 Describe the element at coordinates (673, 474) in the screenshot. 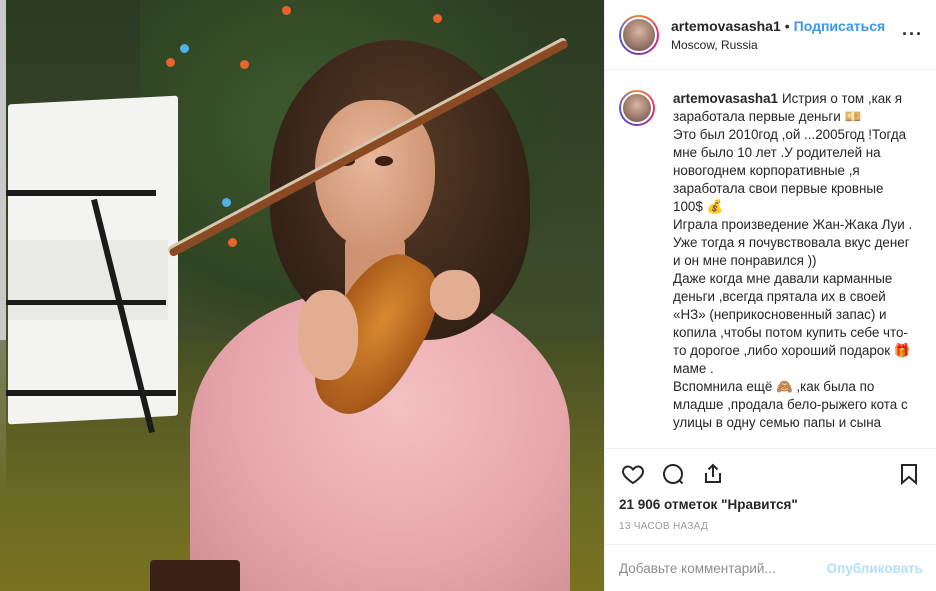

I see `comment-icon` at that location.